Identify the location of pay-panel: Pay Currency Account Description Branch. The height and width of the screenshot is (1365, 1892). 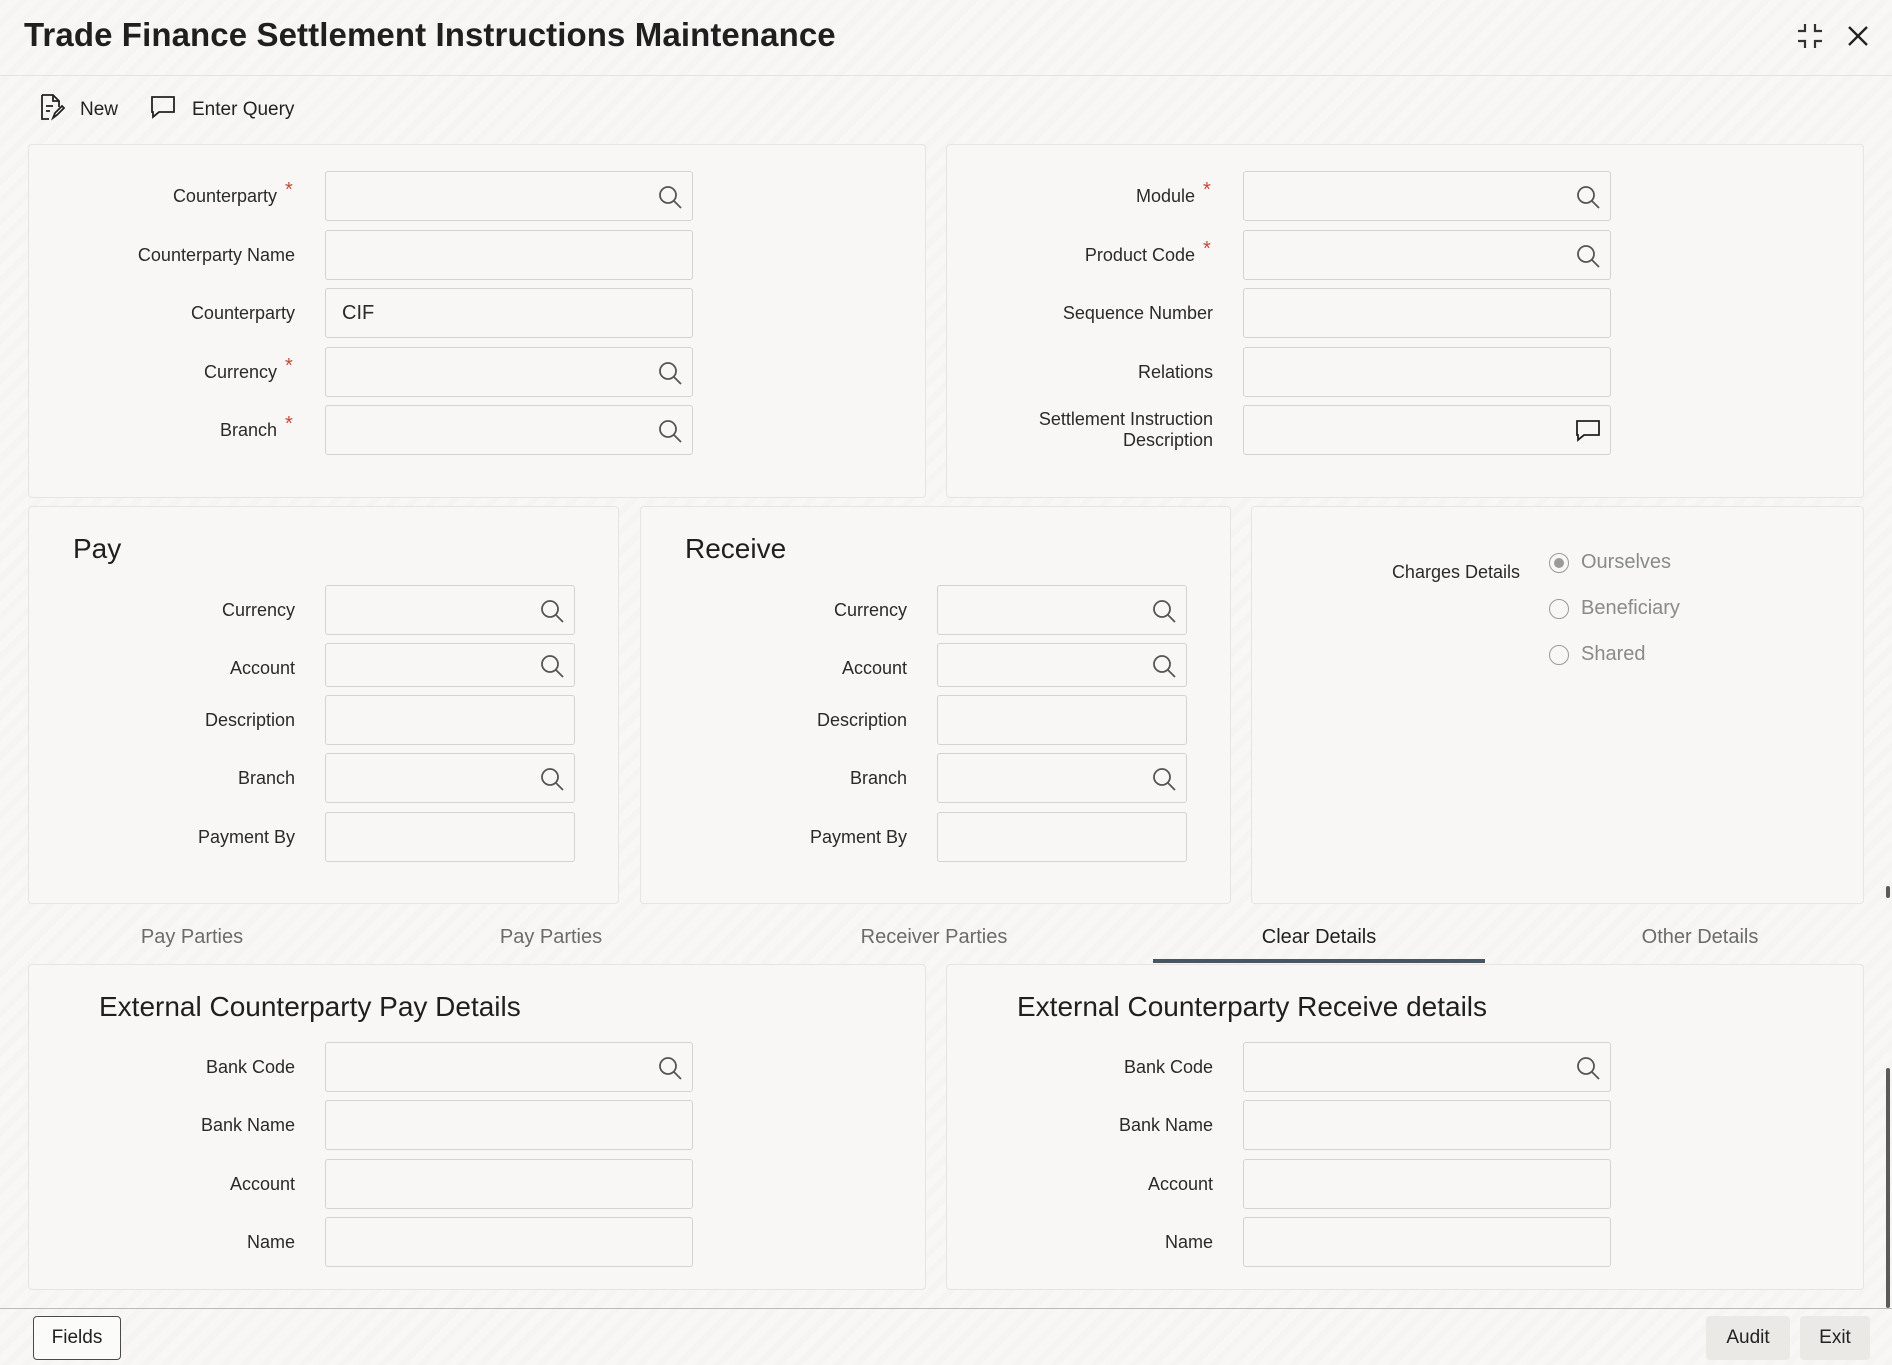
(323, 705).